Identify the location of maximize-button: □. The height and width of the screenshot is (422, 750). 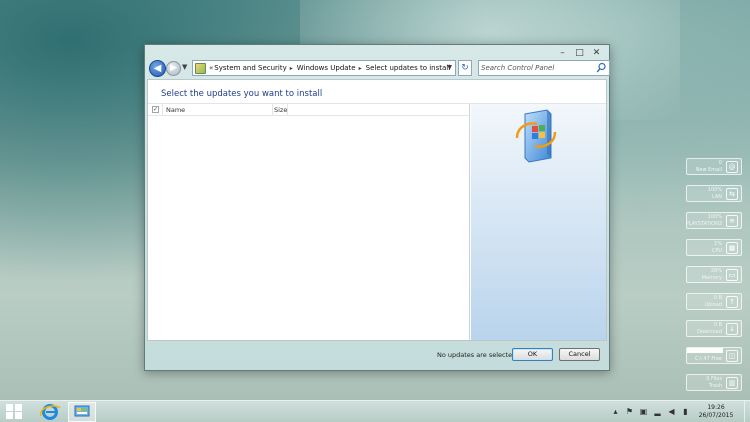
(579, 53).